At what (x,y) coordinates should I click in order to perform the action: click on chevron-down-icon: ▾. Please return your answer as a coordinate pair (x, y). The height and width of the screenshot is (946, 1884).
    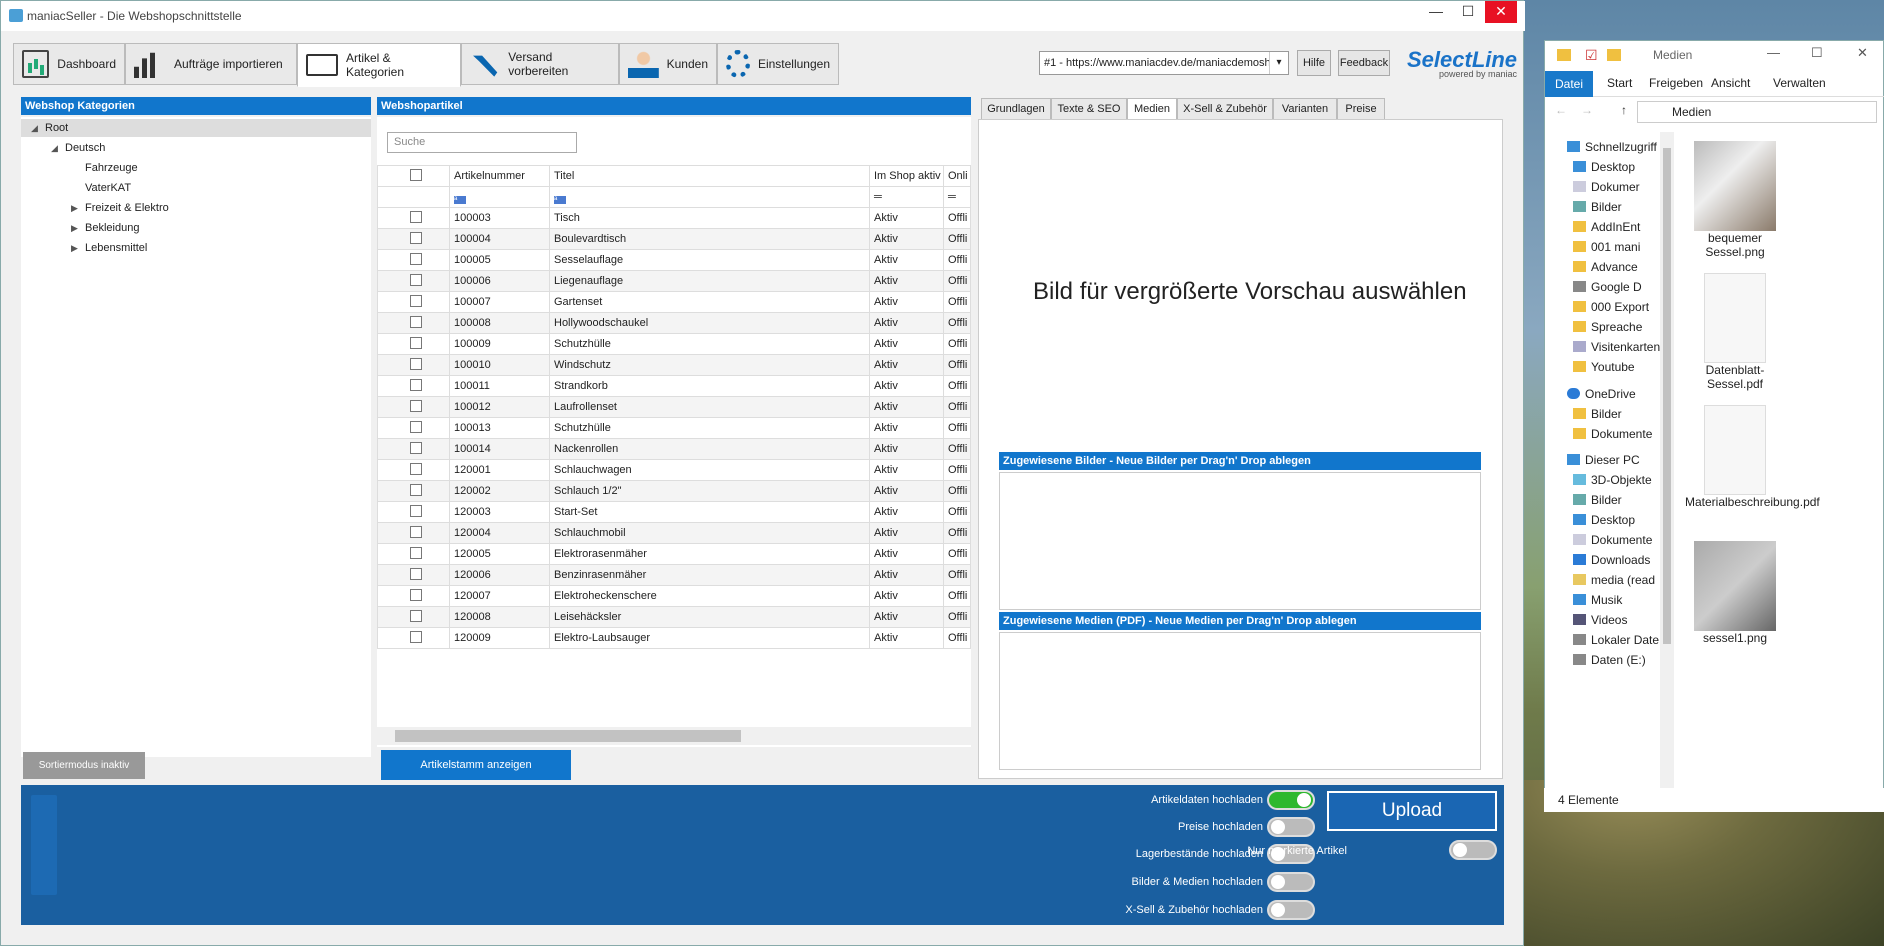
    Looking at the image, I should click on (1278, 63).